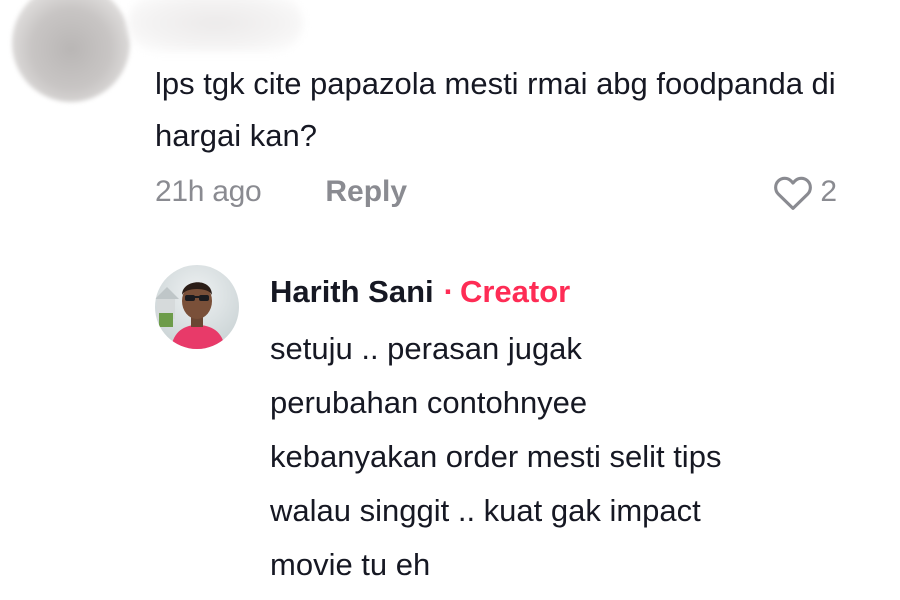  Describe the element at coordinates (793, 193) in the screenshot. I see `heart-outline-icon` at that location.